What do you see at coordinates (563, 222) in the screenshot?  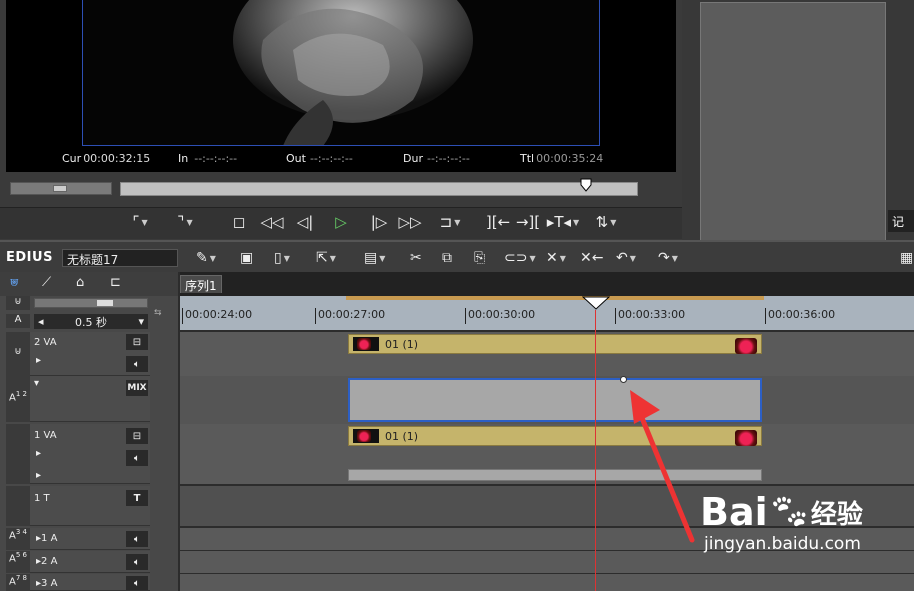 I see `insert-icon: ▸T◂ ▼` at bounding box center [563, 222].